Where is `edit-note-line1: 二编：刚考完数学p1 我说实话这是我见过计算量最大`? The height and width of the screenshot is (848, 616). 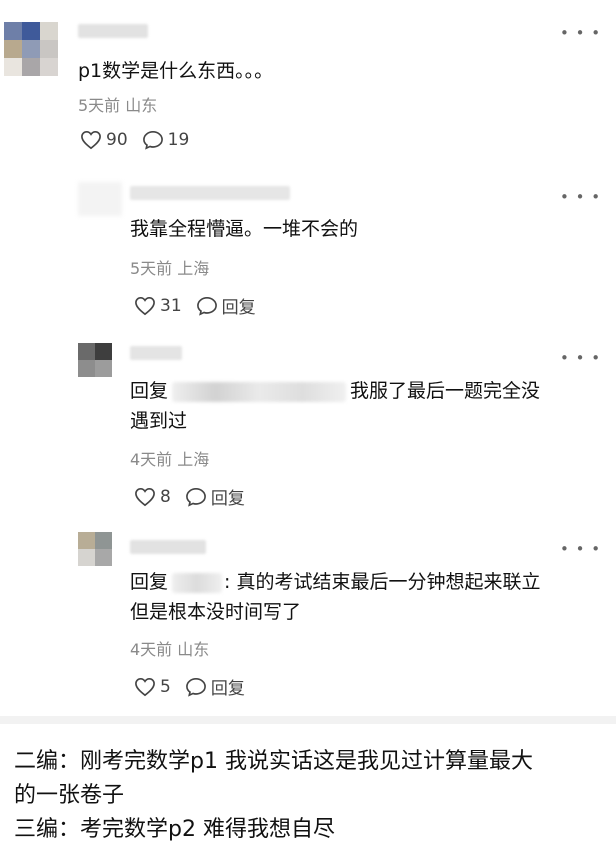
edit-note-line1: 二编：刚考完数学p1 我说实话这是我见过计算量最大 is located at coordinates (273, 761).